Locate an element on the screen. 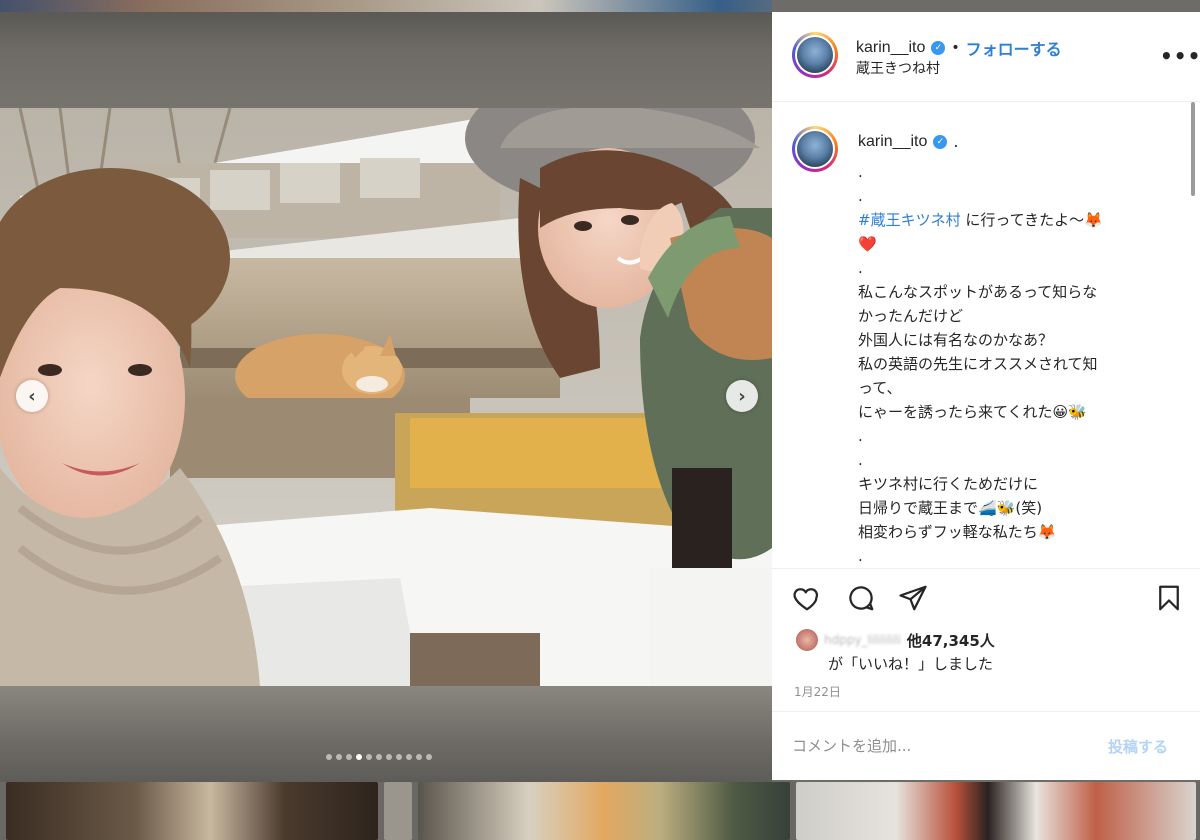 This screenshot has width=1200, height=840. like-button is located at coordinates (807, 598).